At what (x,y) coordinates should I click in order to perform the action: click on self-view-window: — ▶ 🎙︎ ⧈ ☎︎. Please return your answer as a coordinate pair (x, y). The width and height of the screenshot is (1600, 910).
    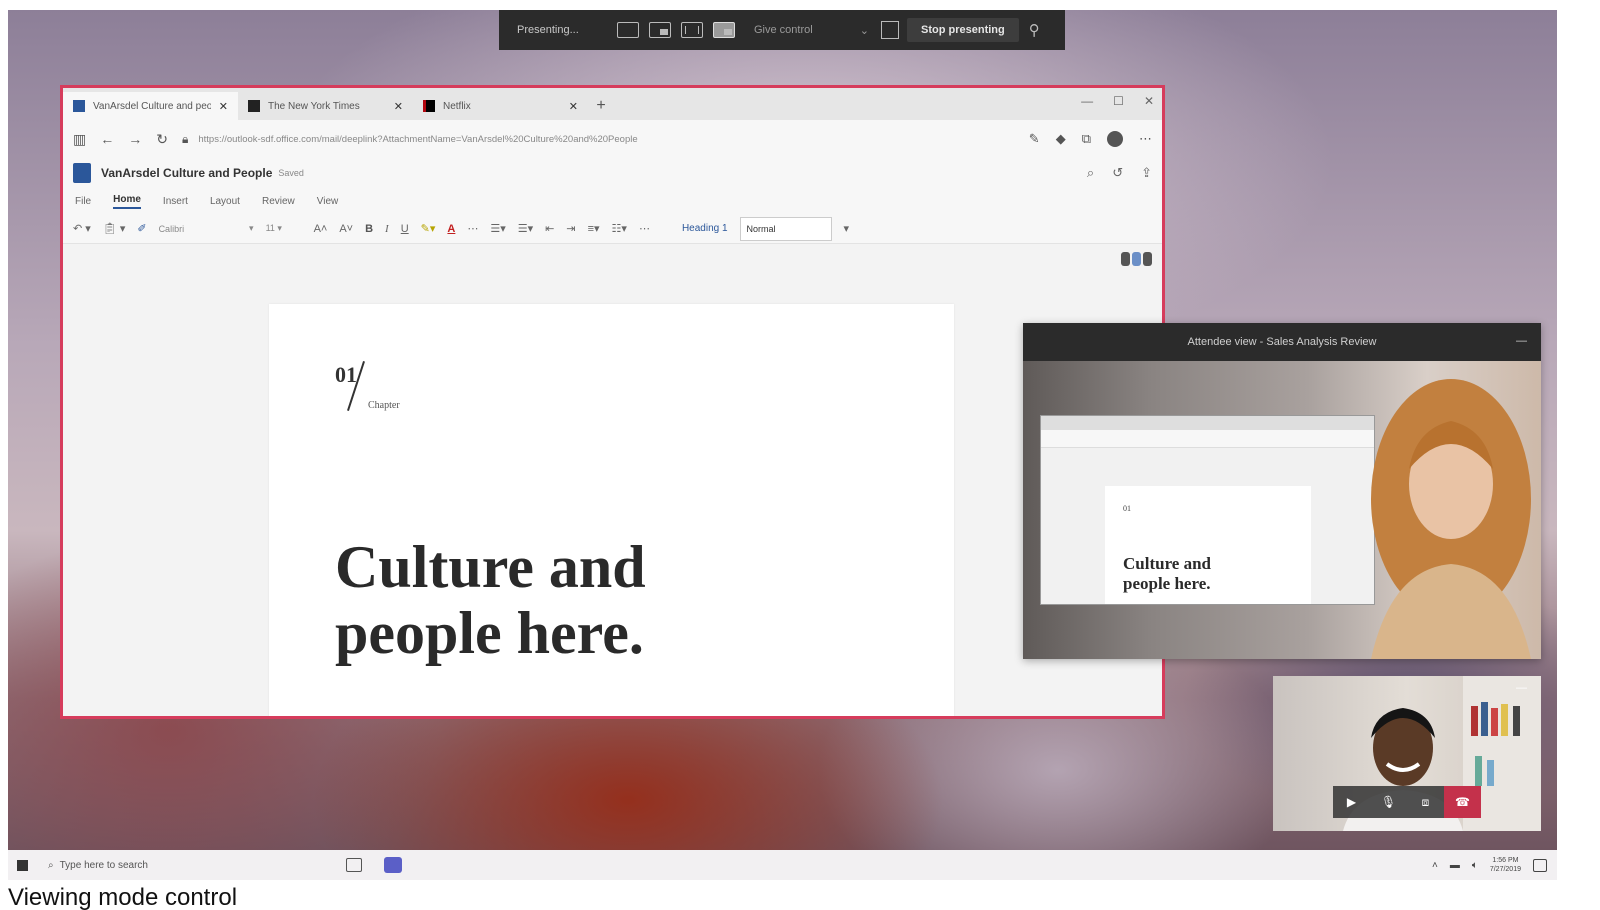
    Looking at the image, I should click on (1407, 753).